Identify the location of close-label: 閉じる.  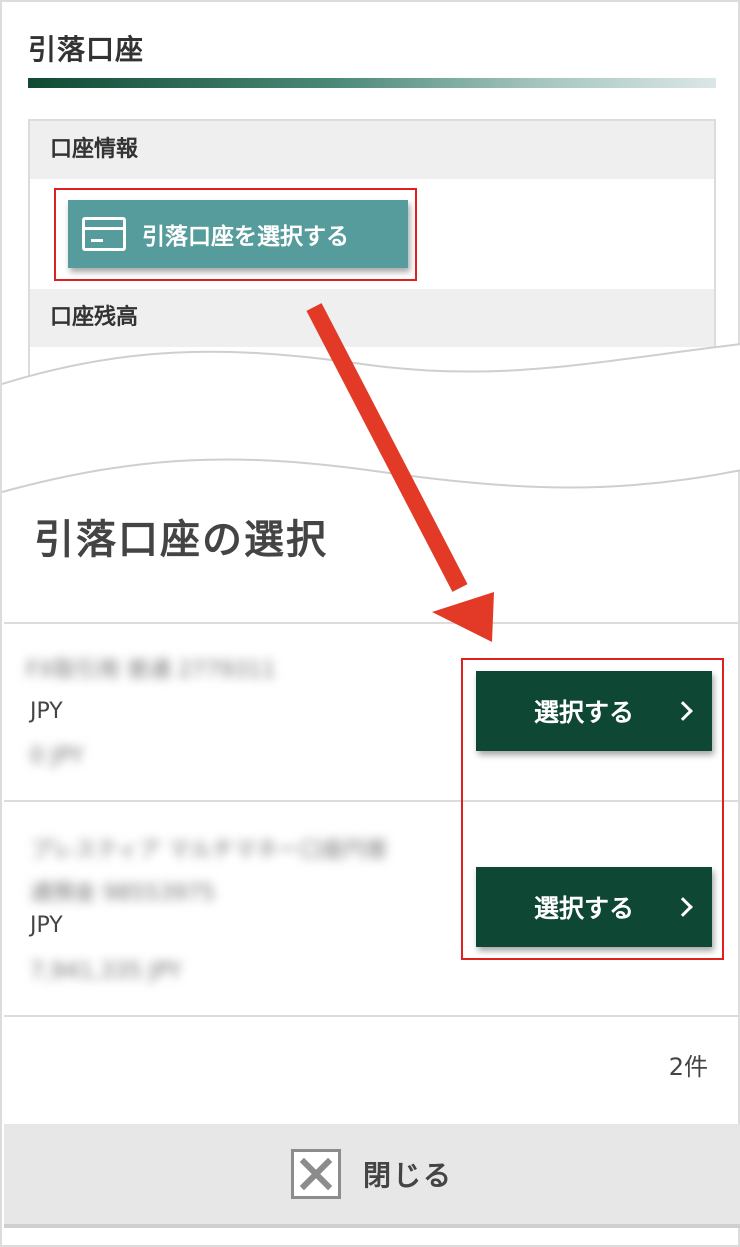
(407, 1175).